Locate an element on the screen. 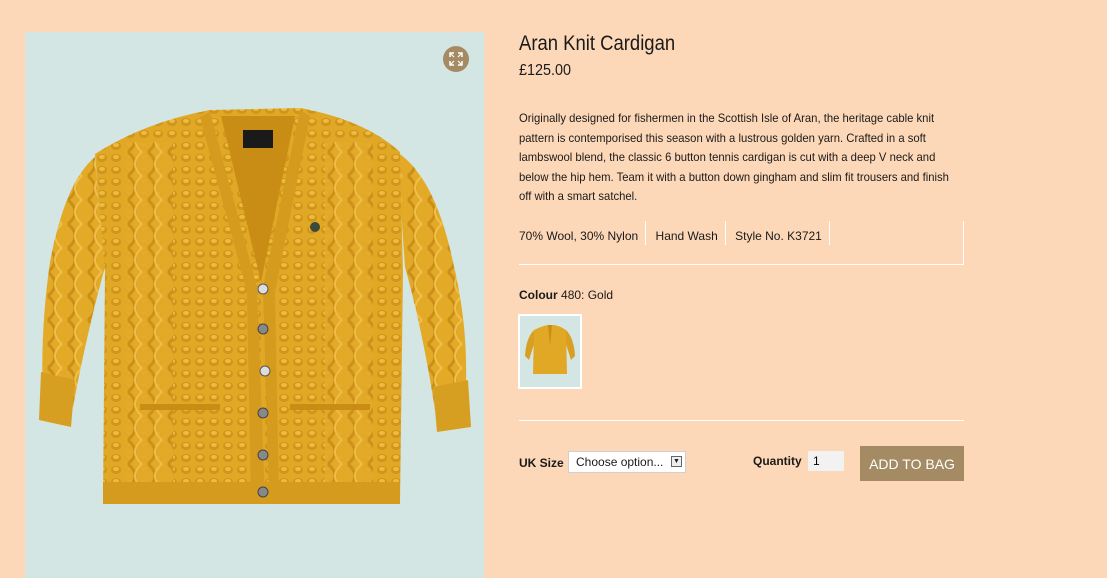 This screenshot has width=1107, height=578. expand-image-button is located at coordinates (456, 59).